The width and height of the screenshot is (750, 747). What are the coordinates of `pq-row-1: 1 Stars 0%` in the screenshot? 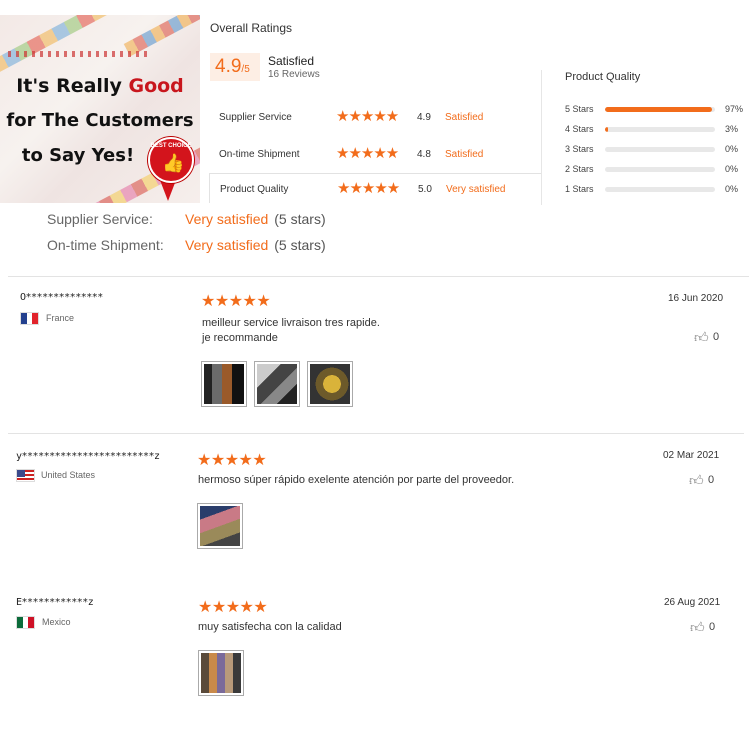 It's located at (652, 189).